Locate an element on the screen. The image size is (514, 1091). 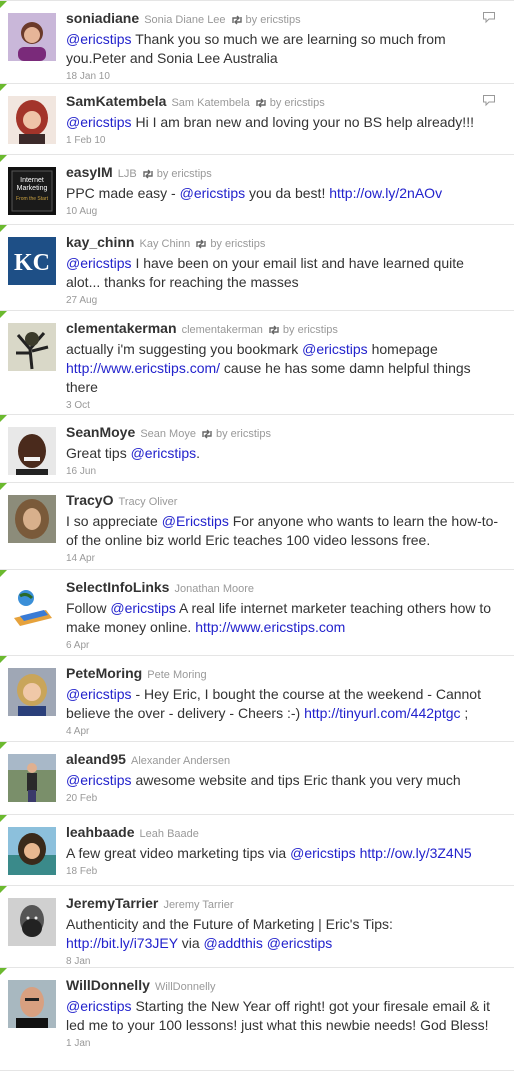
tweet-timestamp: 18 Jan 10 is located at coordinates (283, 76).